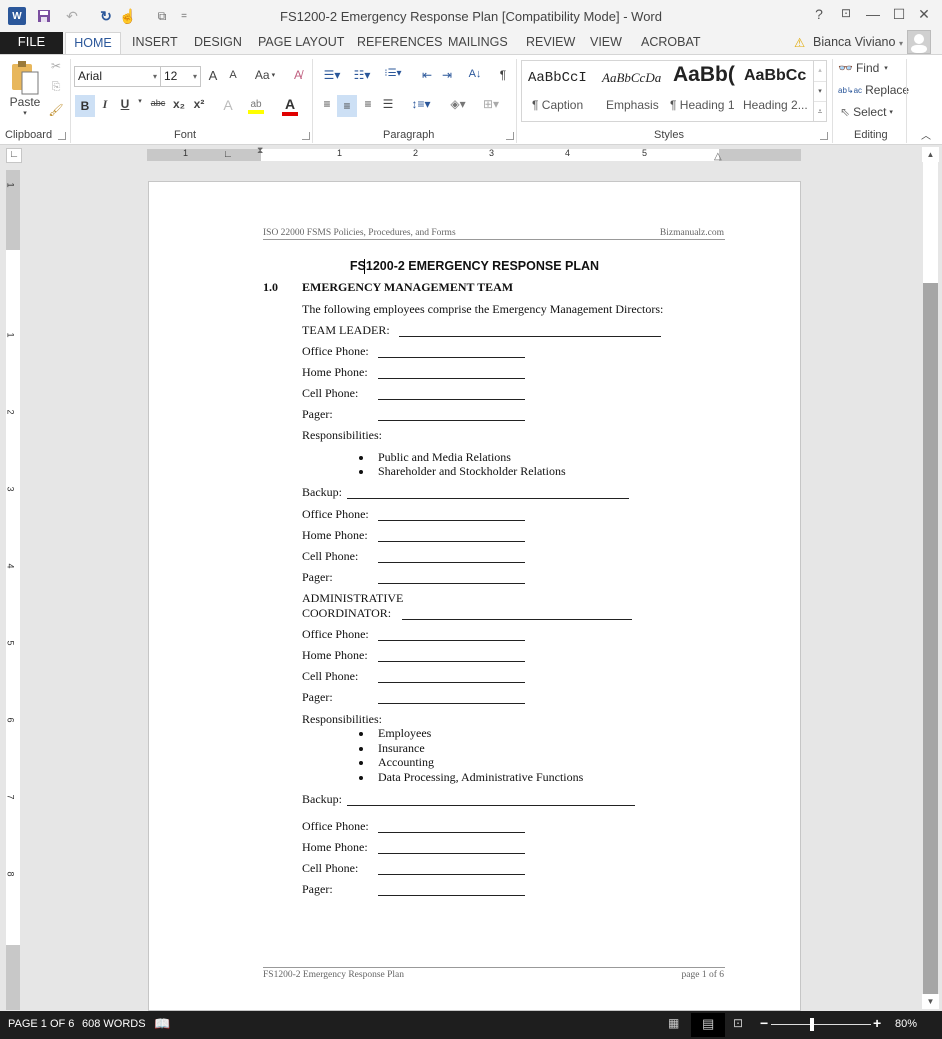 This screenshot has height=1039, width=942. What do you see at coordinates (550, 42) in the screenshot?
I see `tab-review: REVIEW` at bounding box center [550, 42].